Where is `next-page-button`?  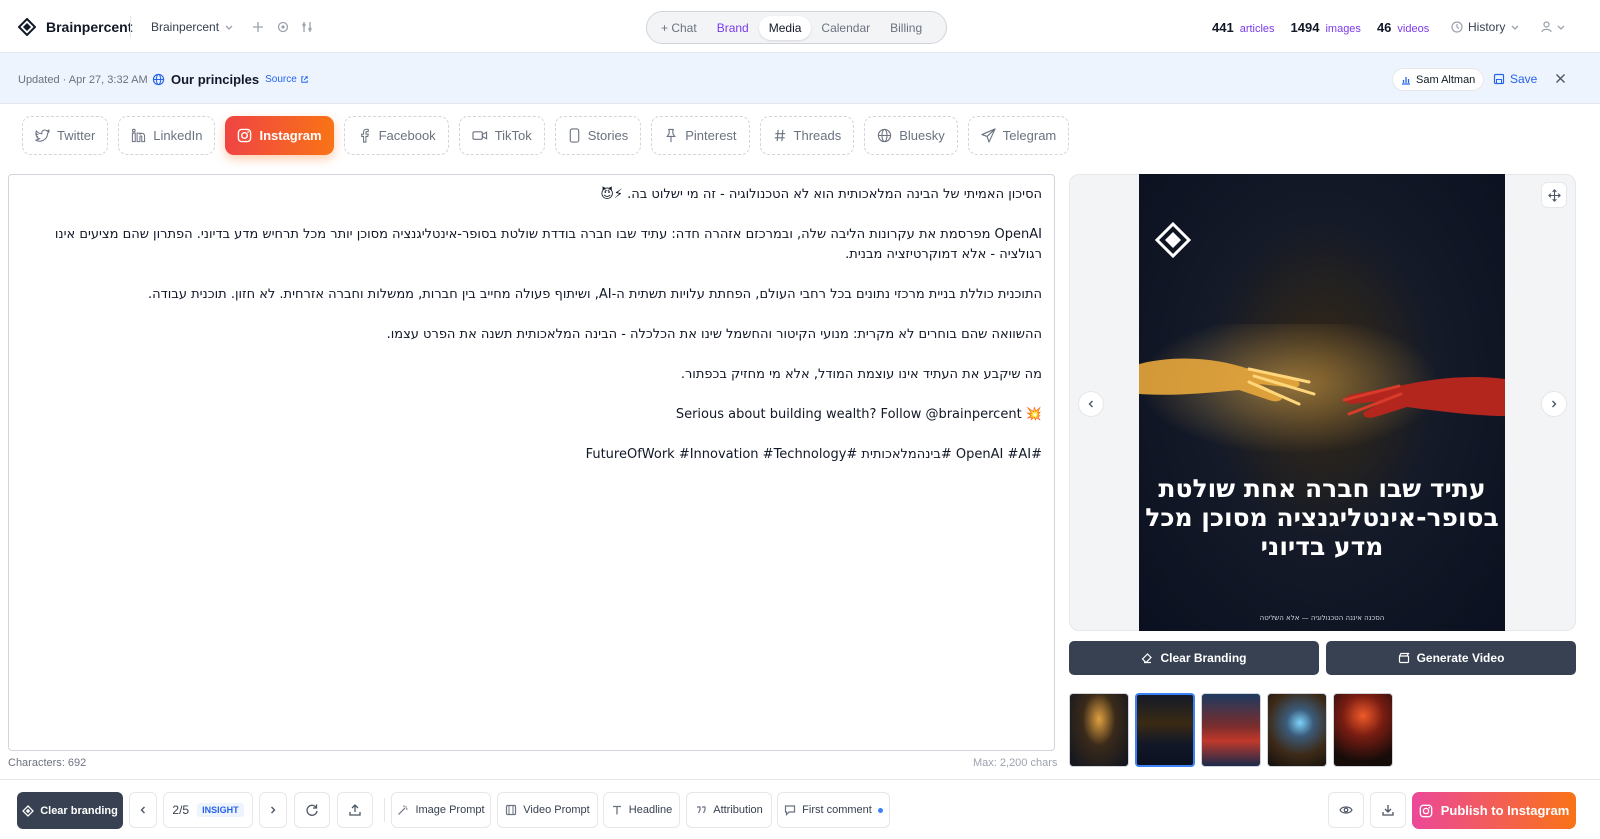 next-page-button is located at coordinates (273, 810).